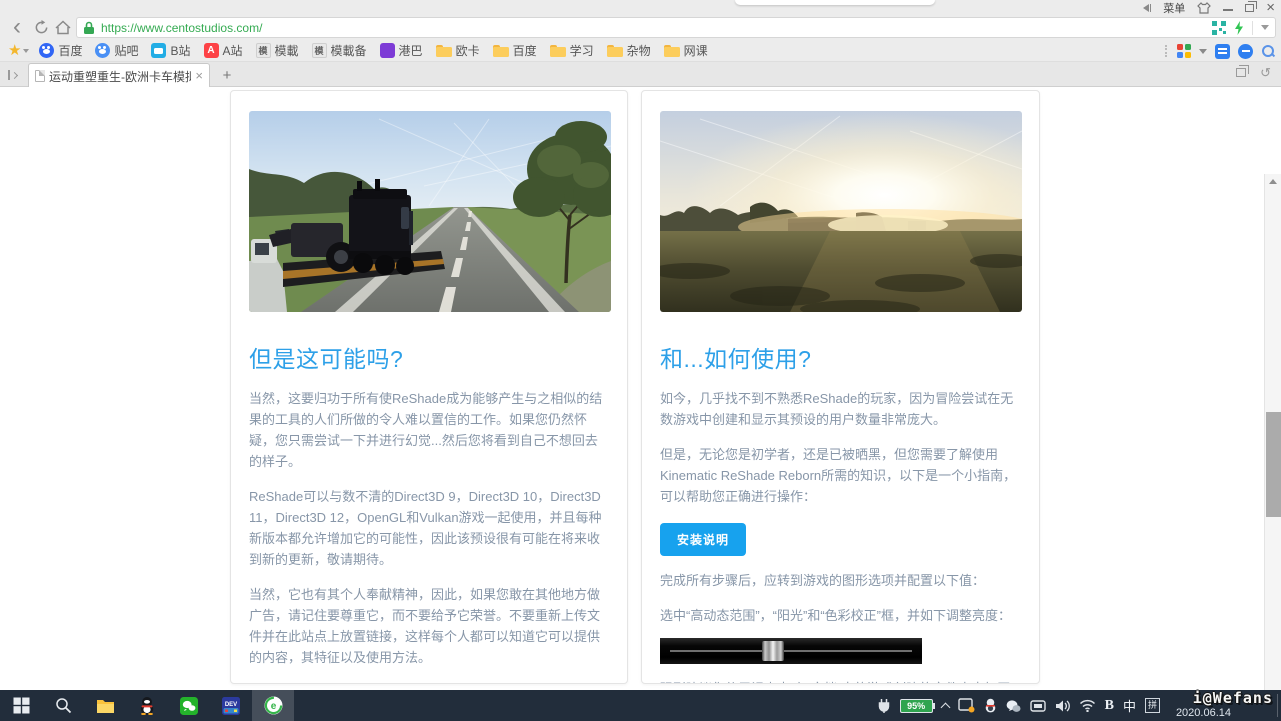 Image resolution: width=1281 pixels, height=721 pixels. Describe the element at coordinates (676, 27) in the screenshot. I see `address-bar: https://www.centostudios.com/` at that location.